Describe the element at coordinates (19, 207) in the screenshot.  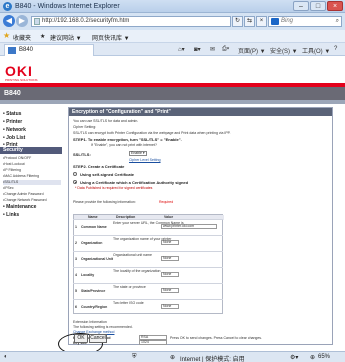
I see `nav-maintenance: • Maintenance` at that location.